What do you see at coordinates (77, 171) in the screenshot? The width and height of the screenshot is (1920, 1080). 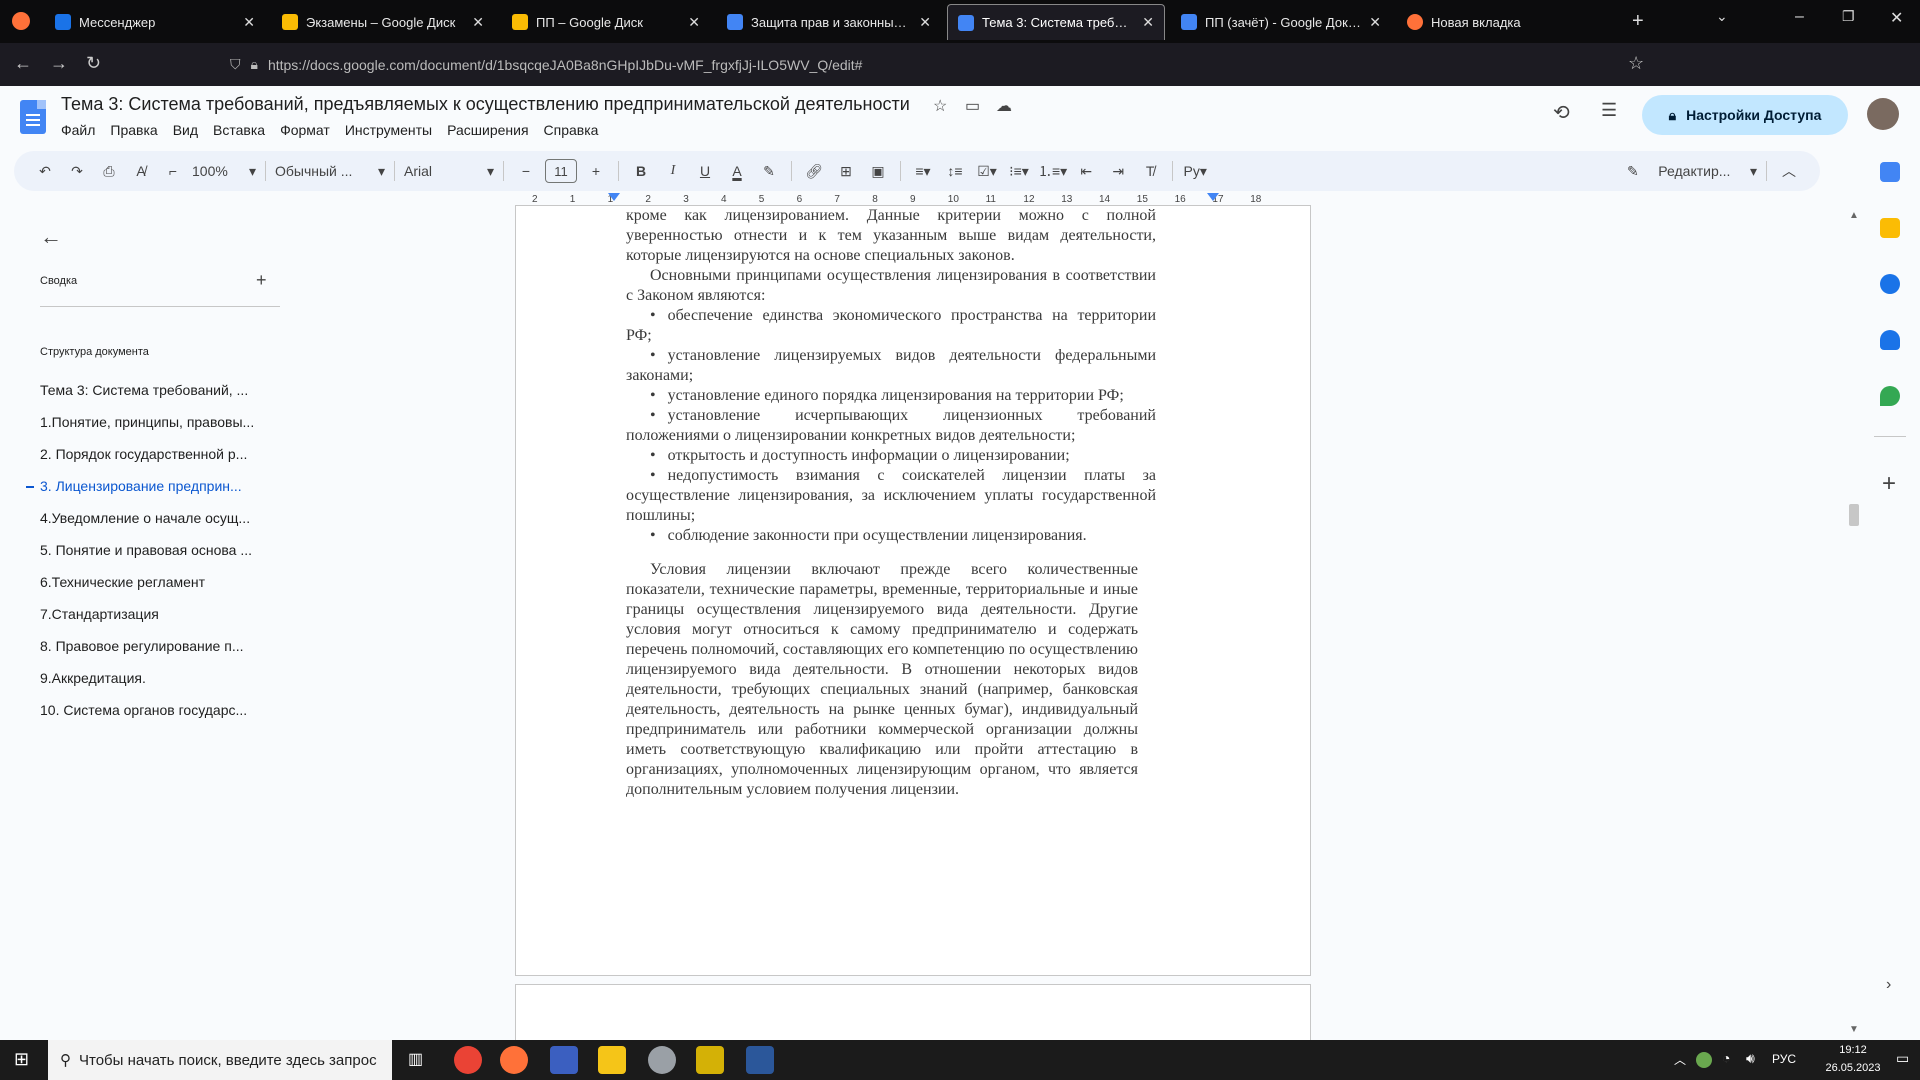 I see `redo-icon: ↷` at bounding box center [77, 171].